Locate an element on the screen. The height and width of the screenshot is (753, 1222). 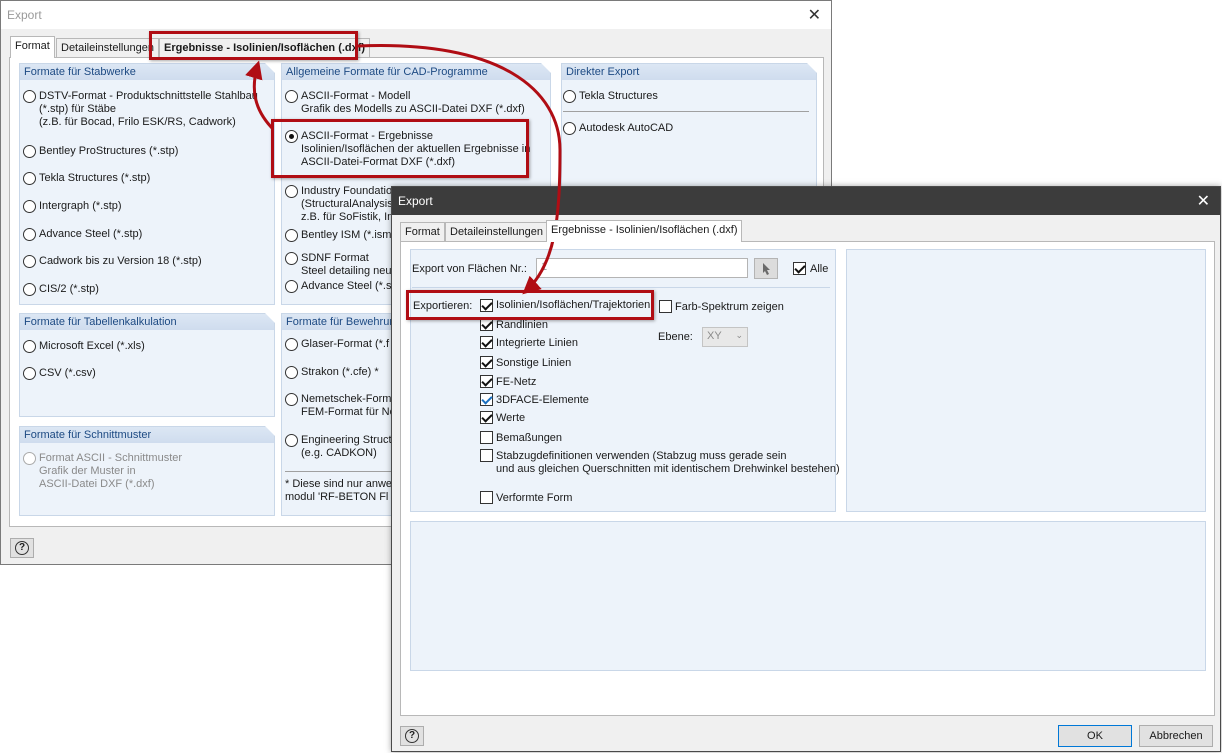
option-bentley-ism: Bentley ISM (*.ism is located at coordinates (338, 235).